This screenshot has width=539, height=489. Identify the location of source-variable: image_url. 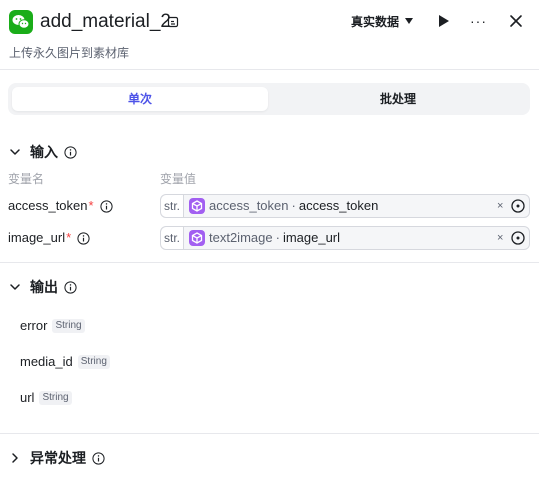
(311, 237).